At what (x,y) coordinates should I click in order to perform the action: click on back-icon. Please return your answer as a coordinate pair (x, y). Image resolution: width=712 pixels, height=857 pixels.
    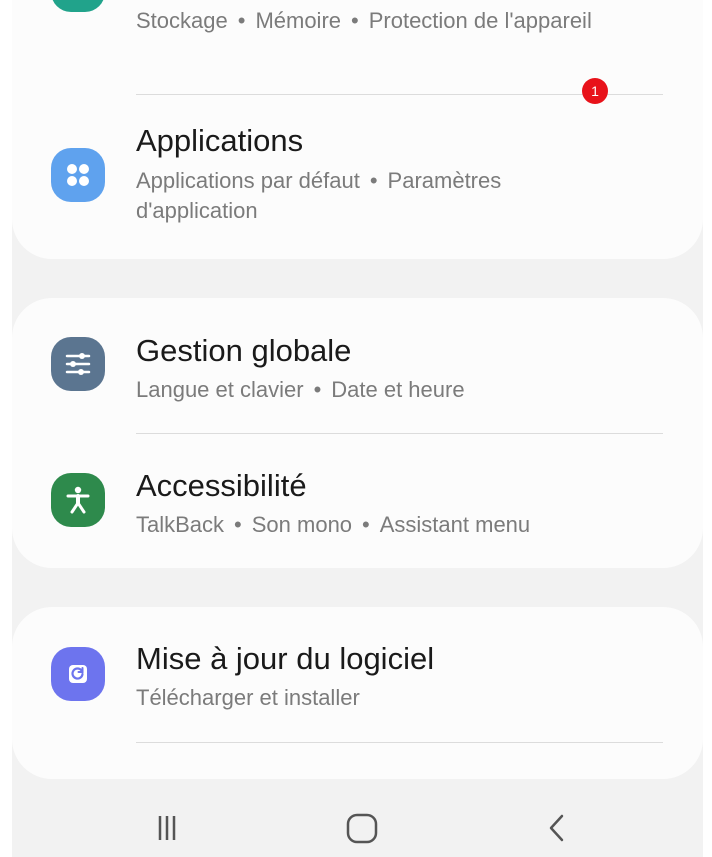
    Looking at the image, I should click on (556, 828).